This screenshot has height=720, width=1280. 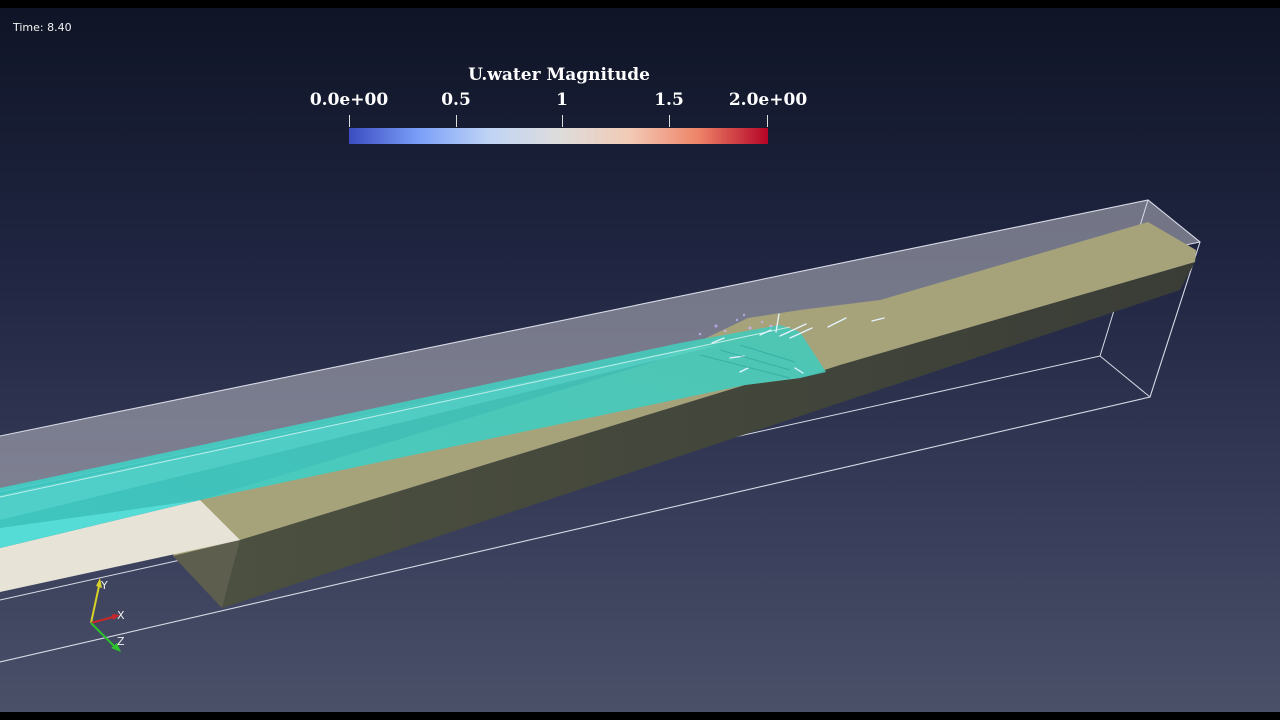 I want to click on z-axis-line, so click(x=103, y=635).